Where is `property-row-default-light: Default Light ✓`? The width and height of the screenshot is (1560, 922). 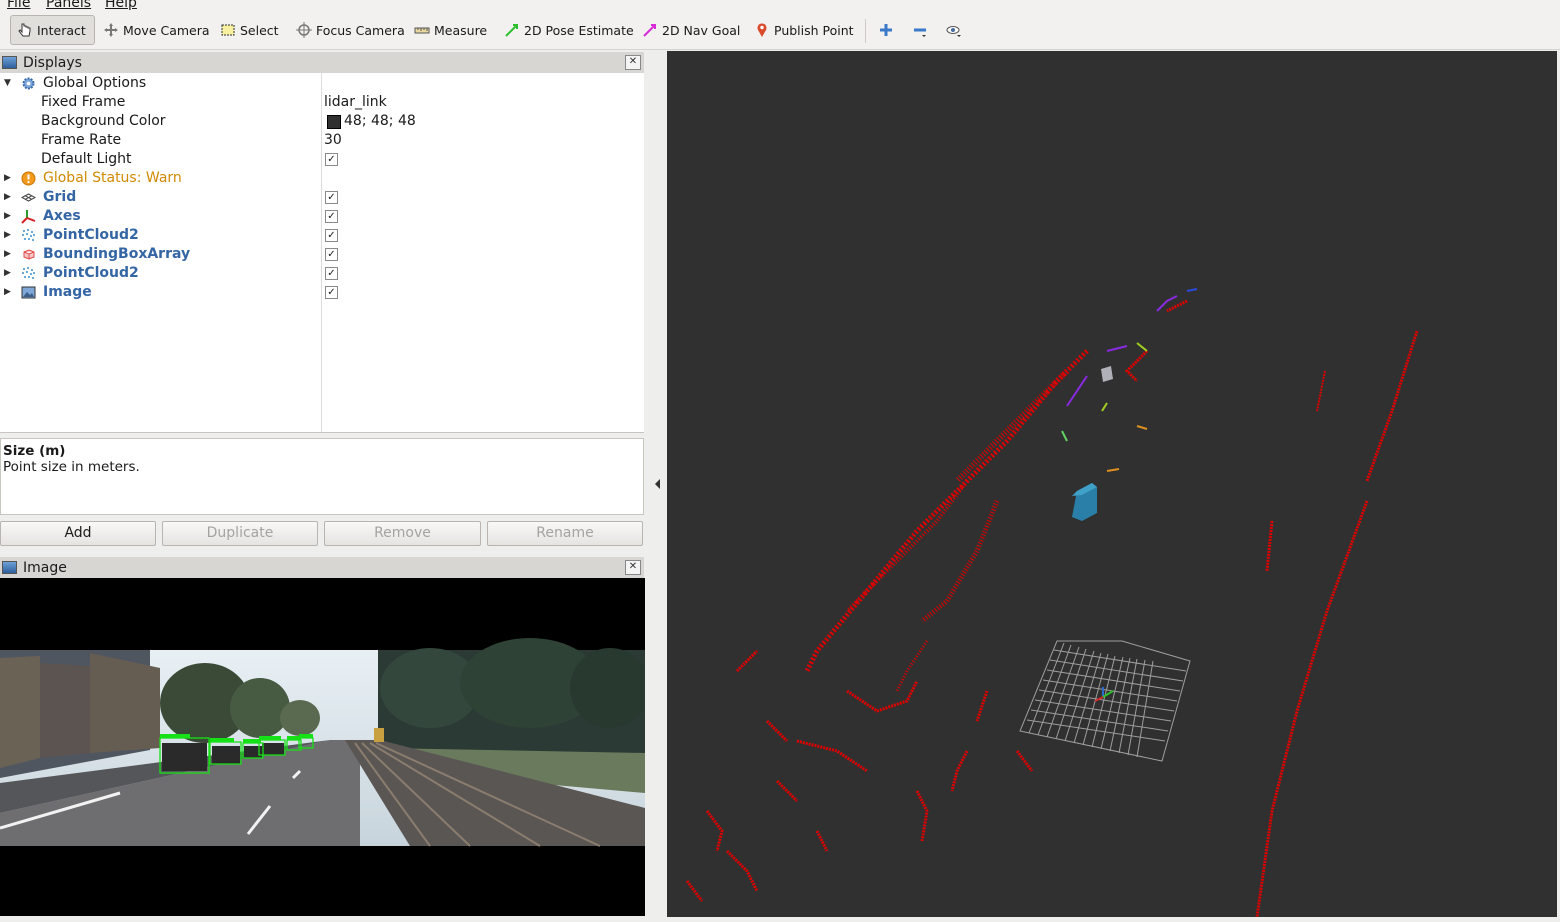 property-row-default-light: Default Light ✓ is located at coordinates (322, 159).